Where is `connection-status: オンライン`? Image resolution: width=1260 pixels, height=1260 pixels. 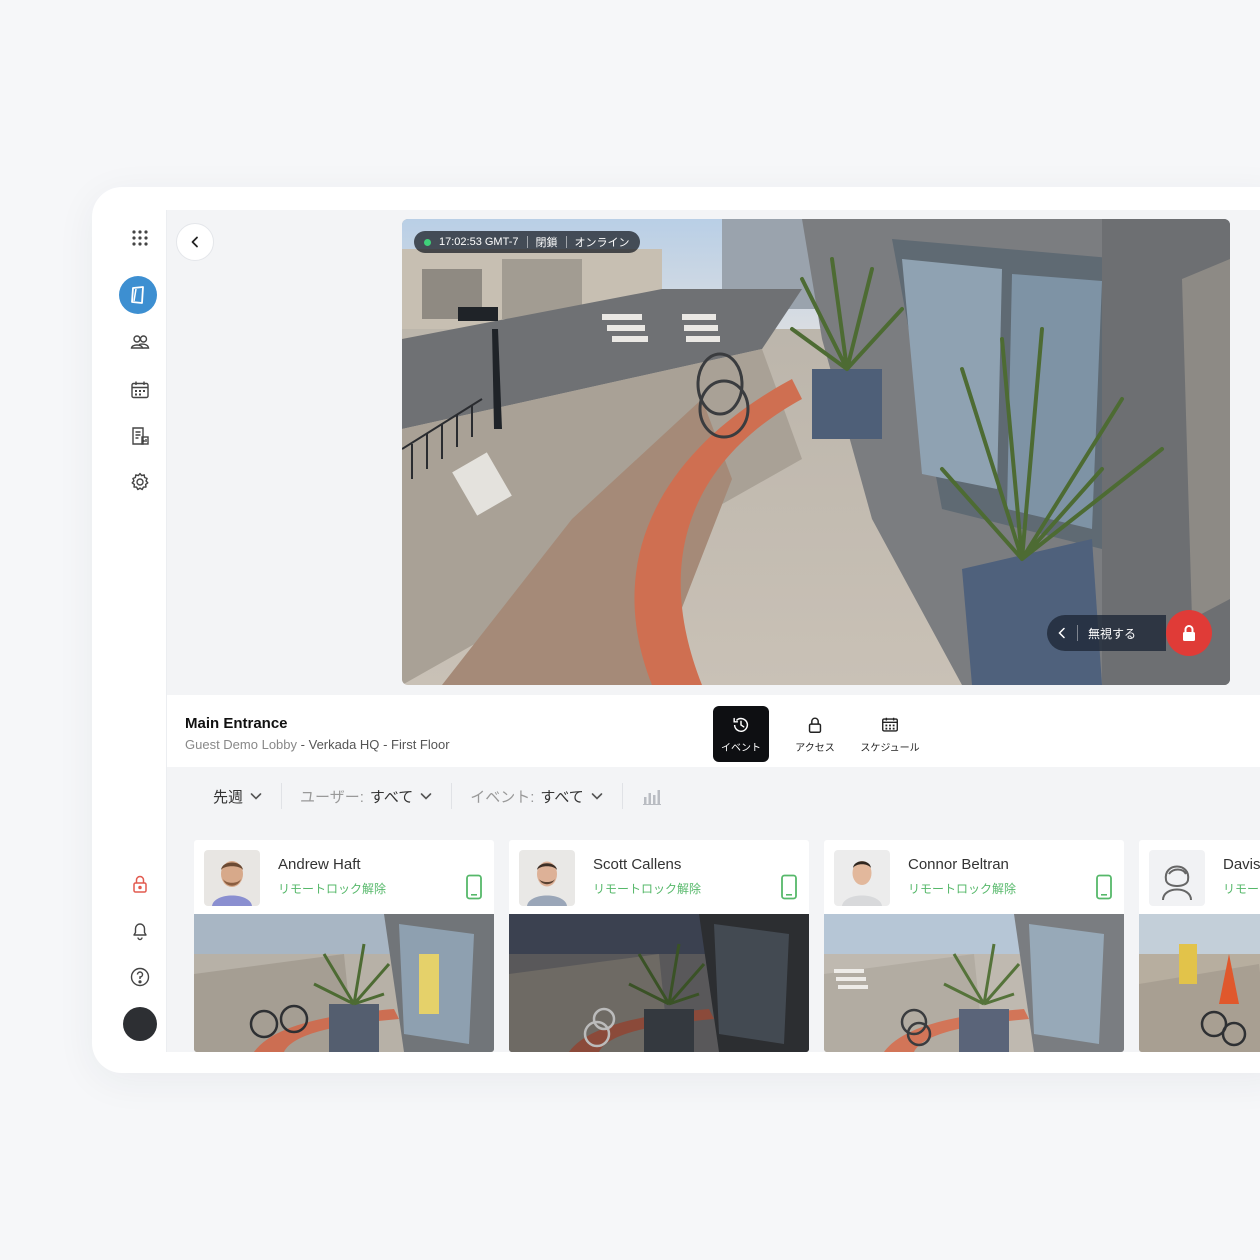
connection-status: オンライン is located at coordinates (602, 243).